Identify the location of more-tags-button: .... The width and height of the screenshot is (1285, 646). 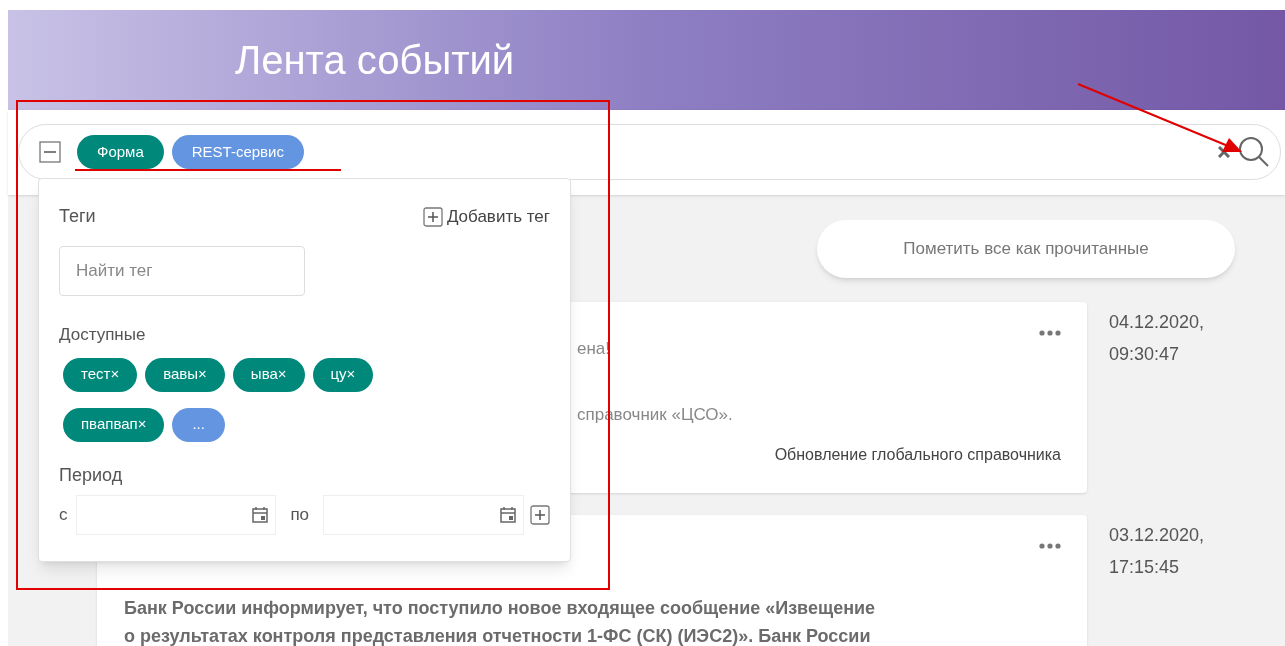
(198, 424).